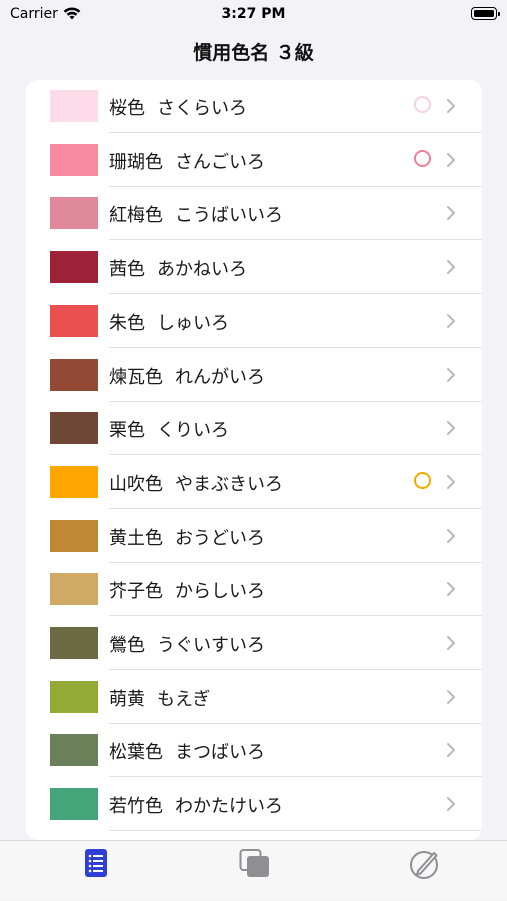 This screenshot has width=507, height=901. I want to click on list-item: 黄土色 おうどいろ, so click(254, 536).